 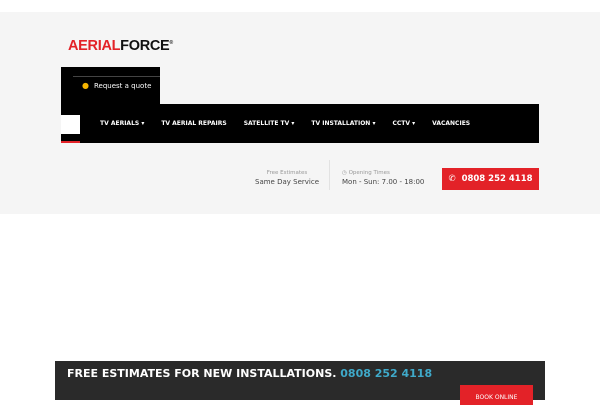 What do you see at coordinates (269, 123) in the screenshot?
I see `nav-item-satellite-tv: SATELLITE TV ▾` at bounding box center [269, 123].